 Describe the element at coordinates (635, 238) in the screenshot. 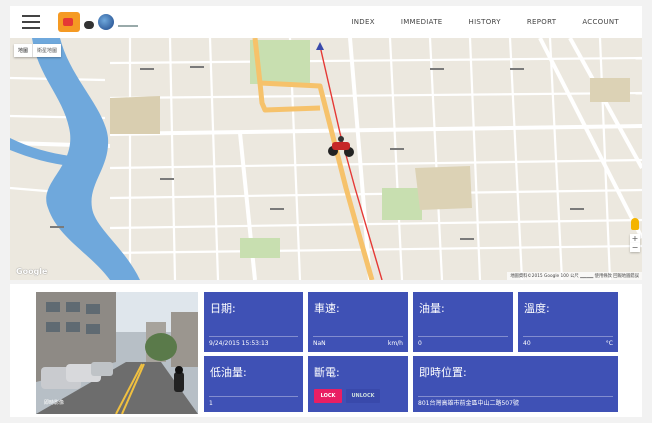

I see `zoom-in-button: +` at that location.